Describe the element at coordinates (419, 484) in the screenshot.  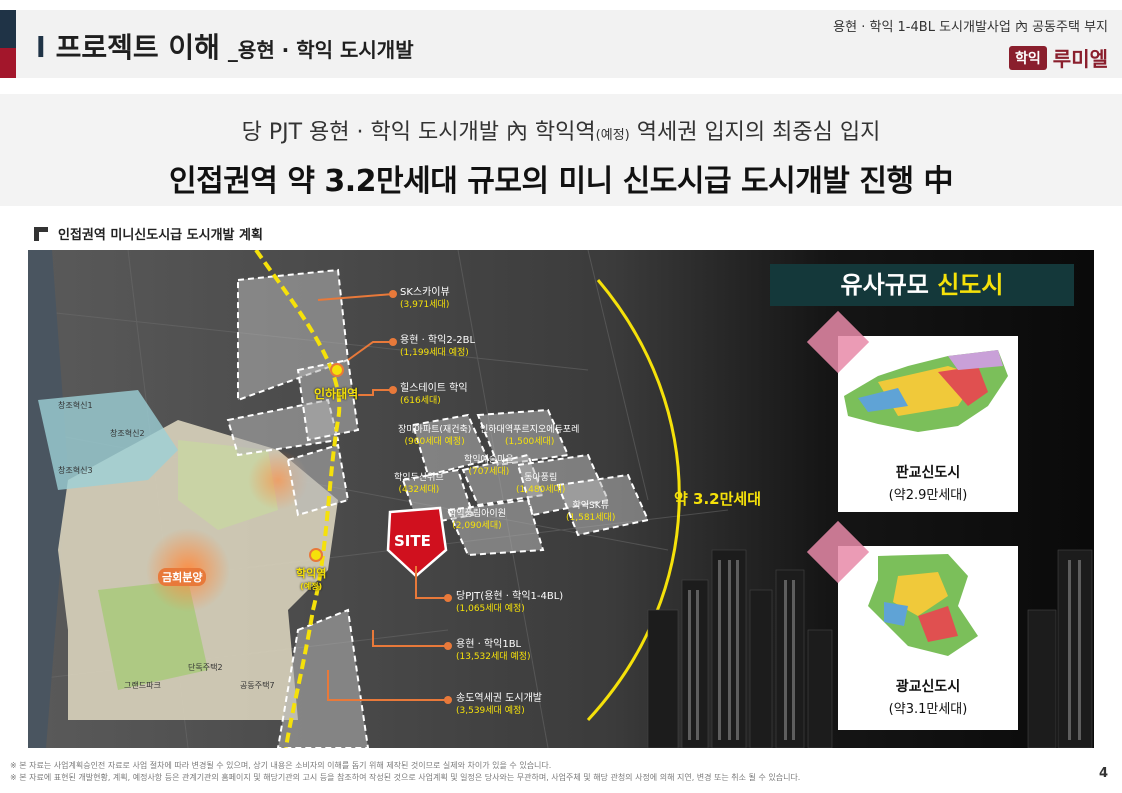
I see `block-label: 학익두산위브 (432세대)` at that location.